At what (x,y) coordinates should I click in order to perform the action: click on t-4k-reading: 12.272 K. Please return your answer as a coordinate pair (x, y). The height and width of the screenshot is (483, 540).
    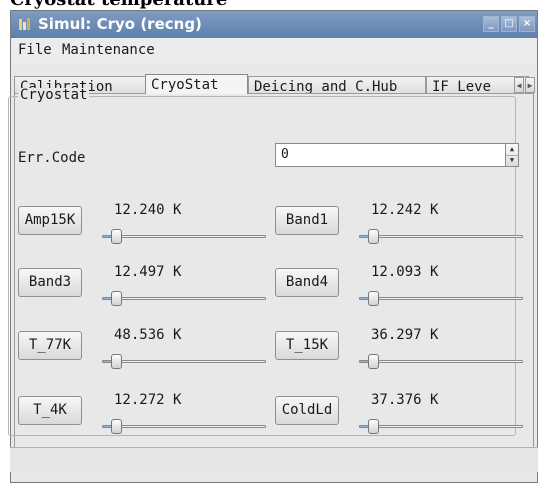
    Looking at the image, I should click on (148, 400).